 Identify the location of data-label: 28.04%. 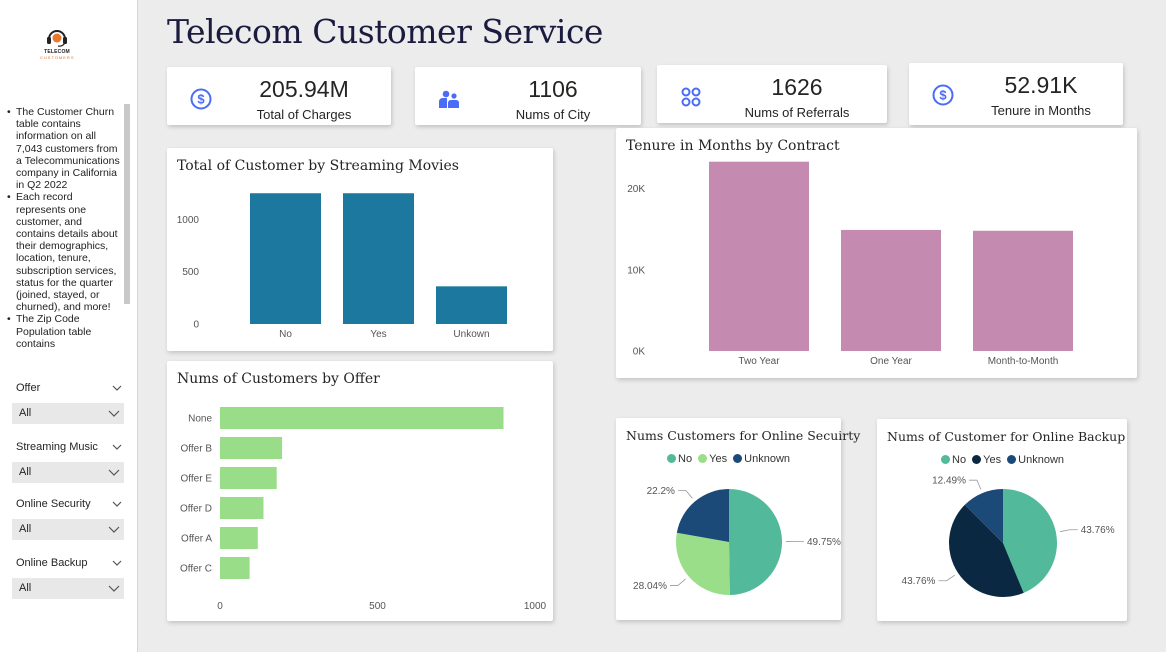
(650, 586).